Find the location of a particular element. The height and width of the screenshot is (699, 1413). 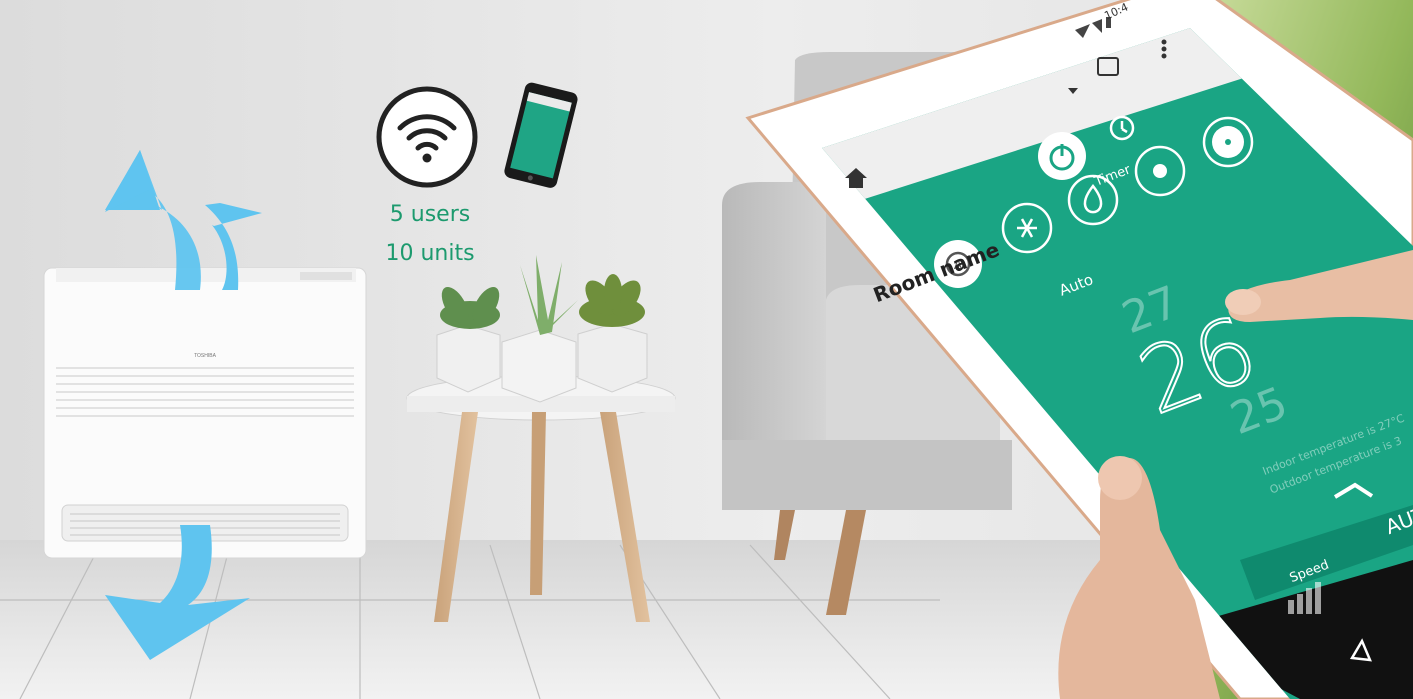

wifi-icon is located at coordinates (427, 137).